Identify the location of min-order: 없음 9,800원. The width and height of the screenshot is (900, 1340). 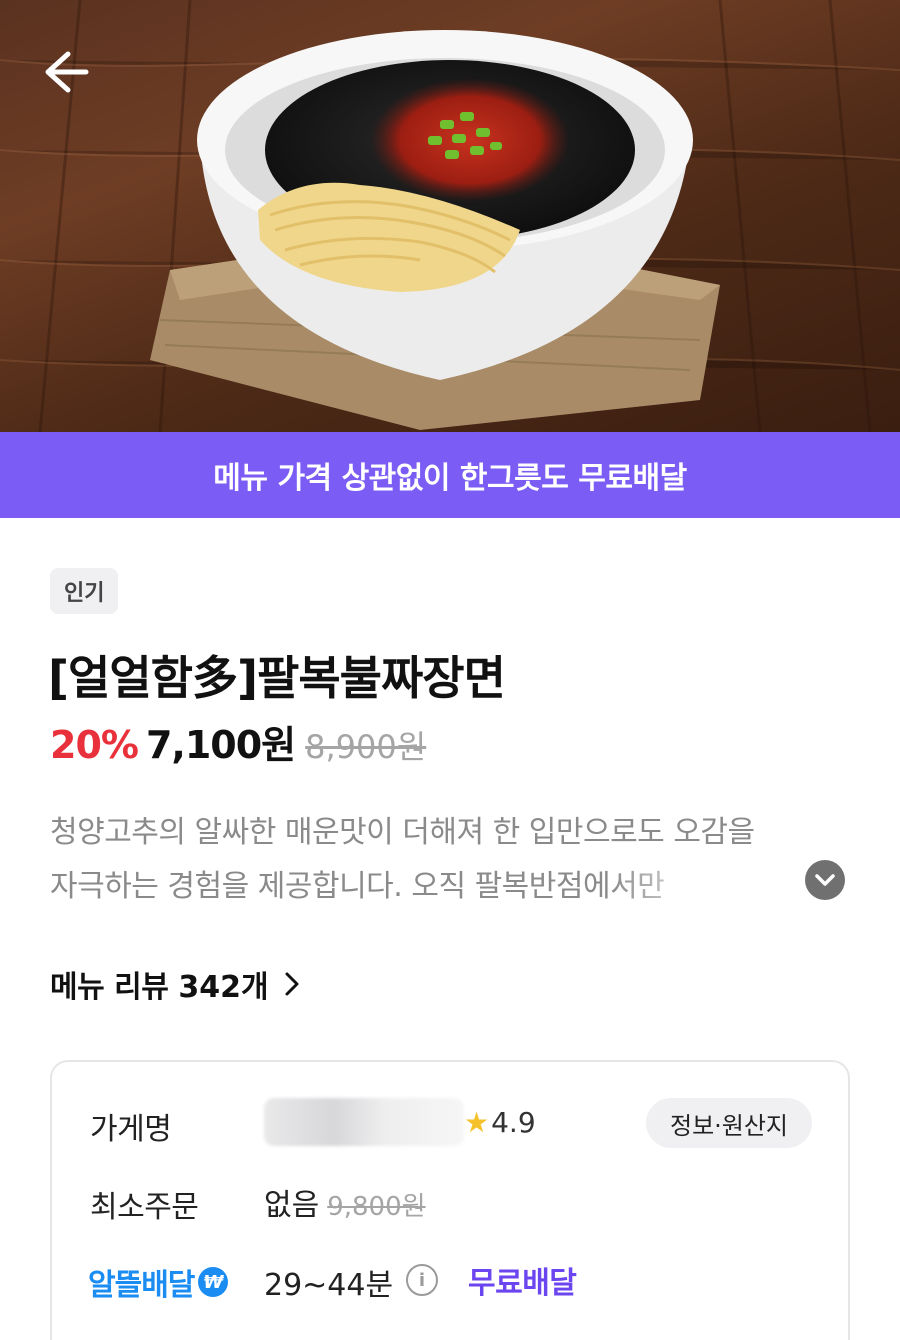
(345, 1202).